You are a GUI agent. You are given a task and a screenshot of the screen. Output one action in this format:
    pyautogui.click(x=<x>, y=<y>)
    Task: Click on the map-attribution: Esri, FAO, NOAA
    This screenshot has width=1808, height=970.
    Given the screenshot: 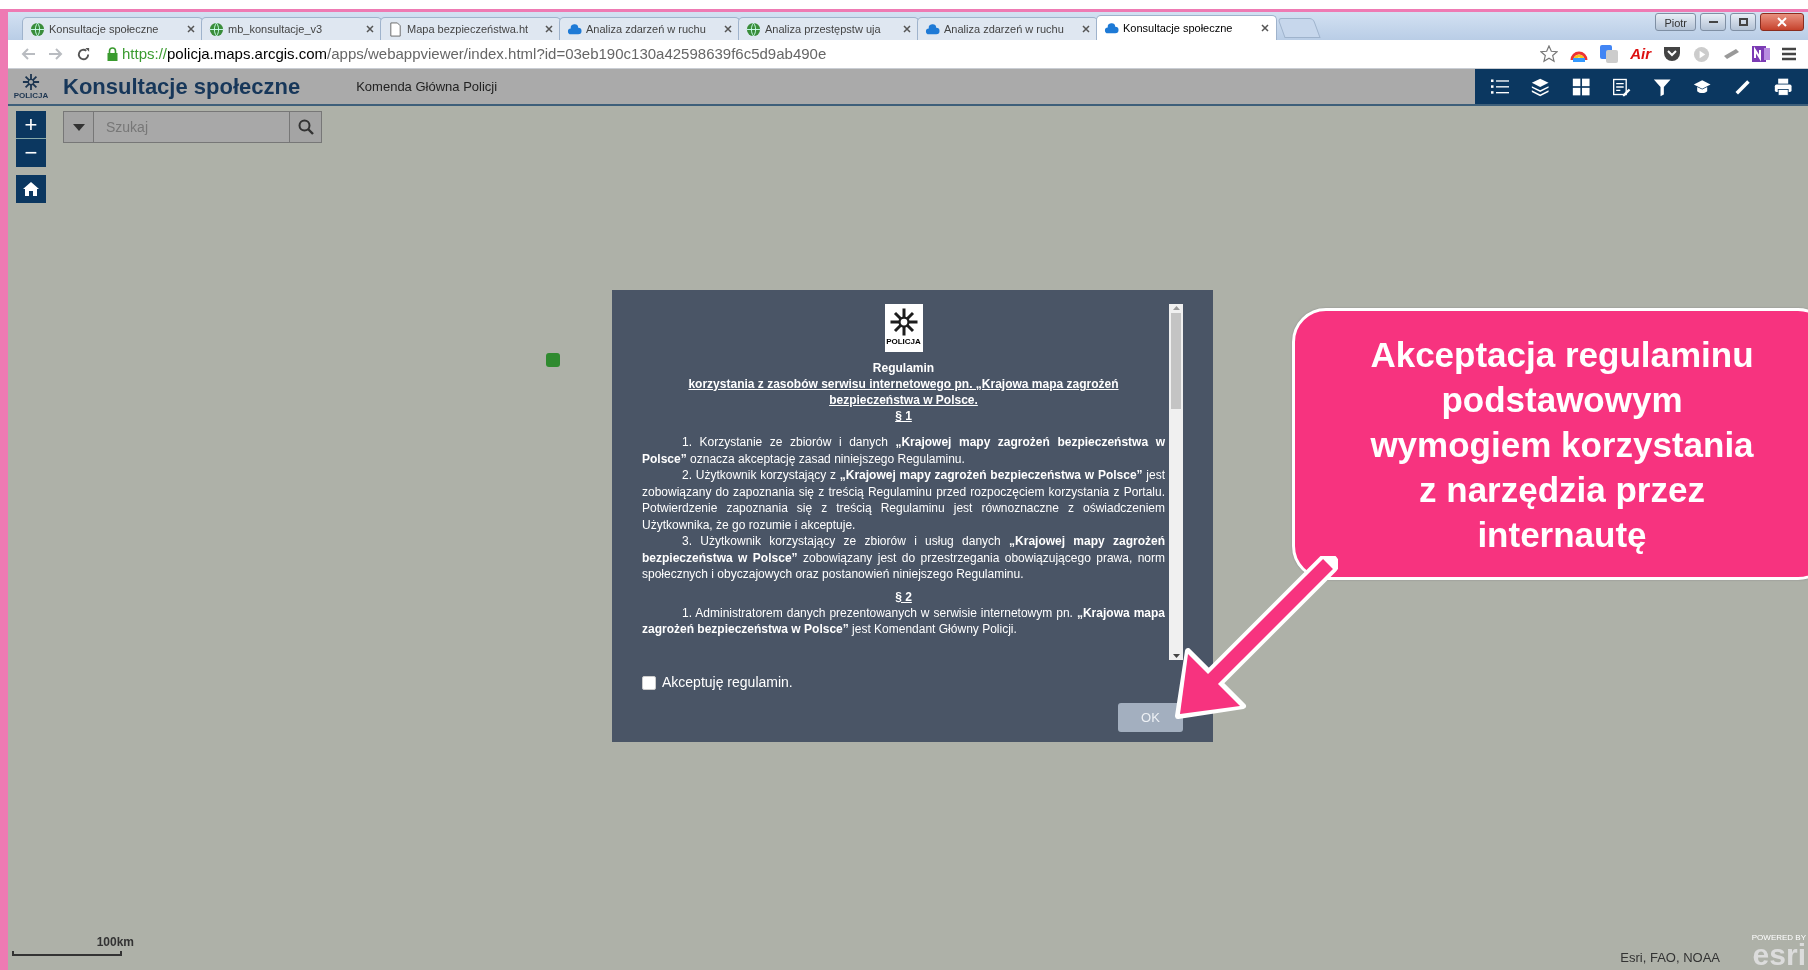 What is the action you would take?
    pyautogui.click(x=1670, y=957)
    